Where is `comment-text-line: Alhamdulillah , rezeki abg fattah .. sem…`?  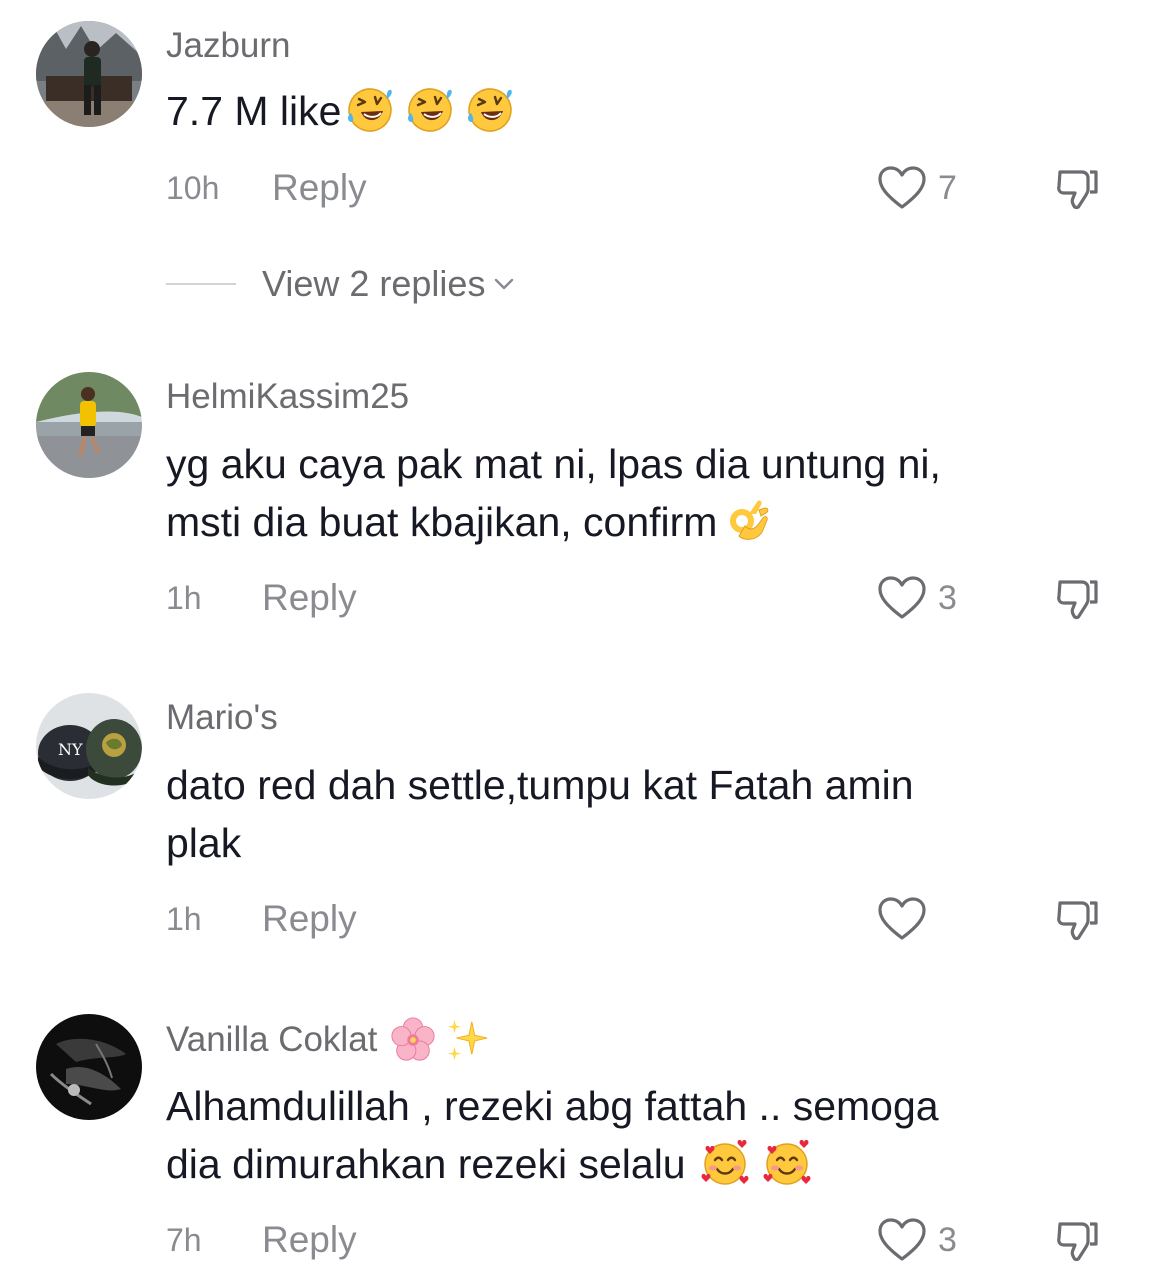
comment-text-line: Alhamdulillah , rezeki abg fattah .. sem… is located at coordinates (552, 1106).